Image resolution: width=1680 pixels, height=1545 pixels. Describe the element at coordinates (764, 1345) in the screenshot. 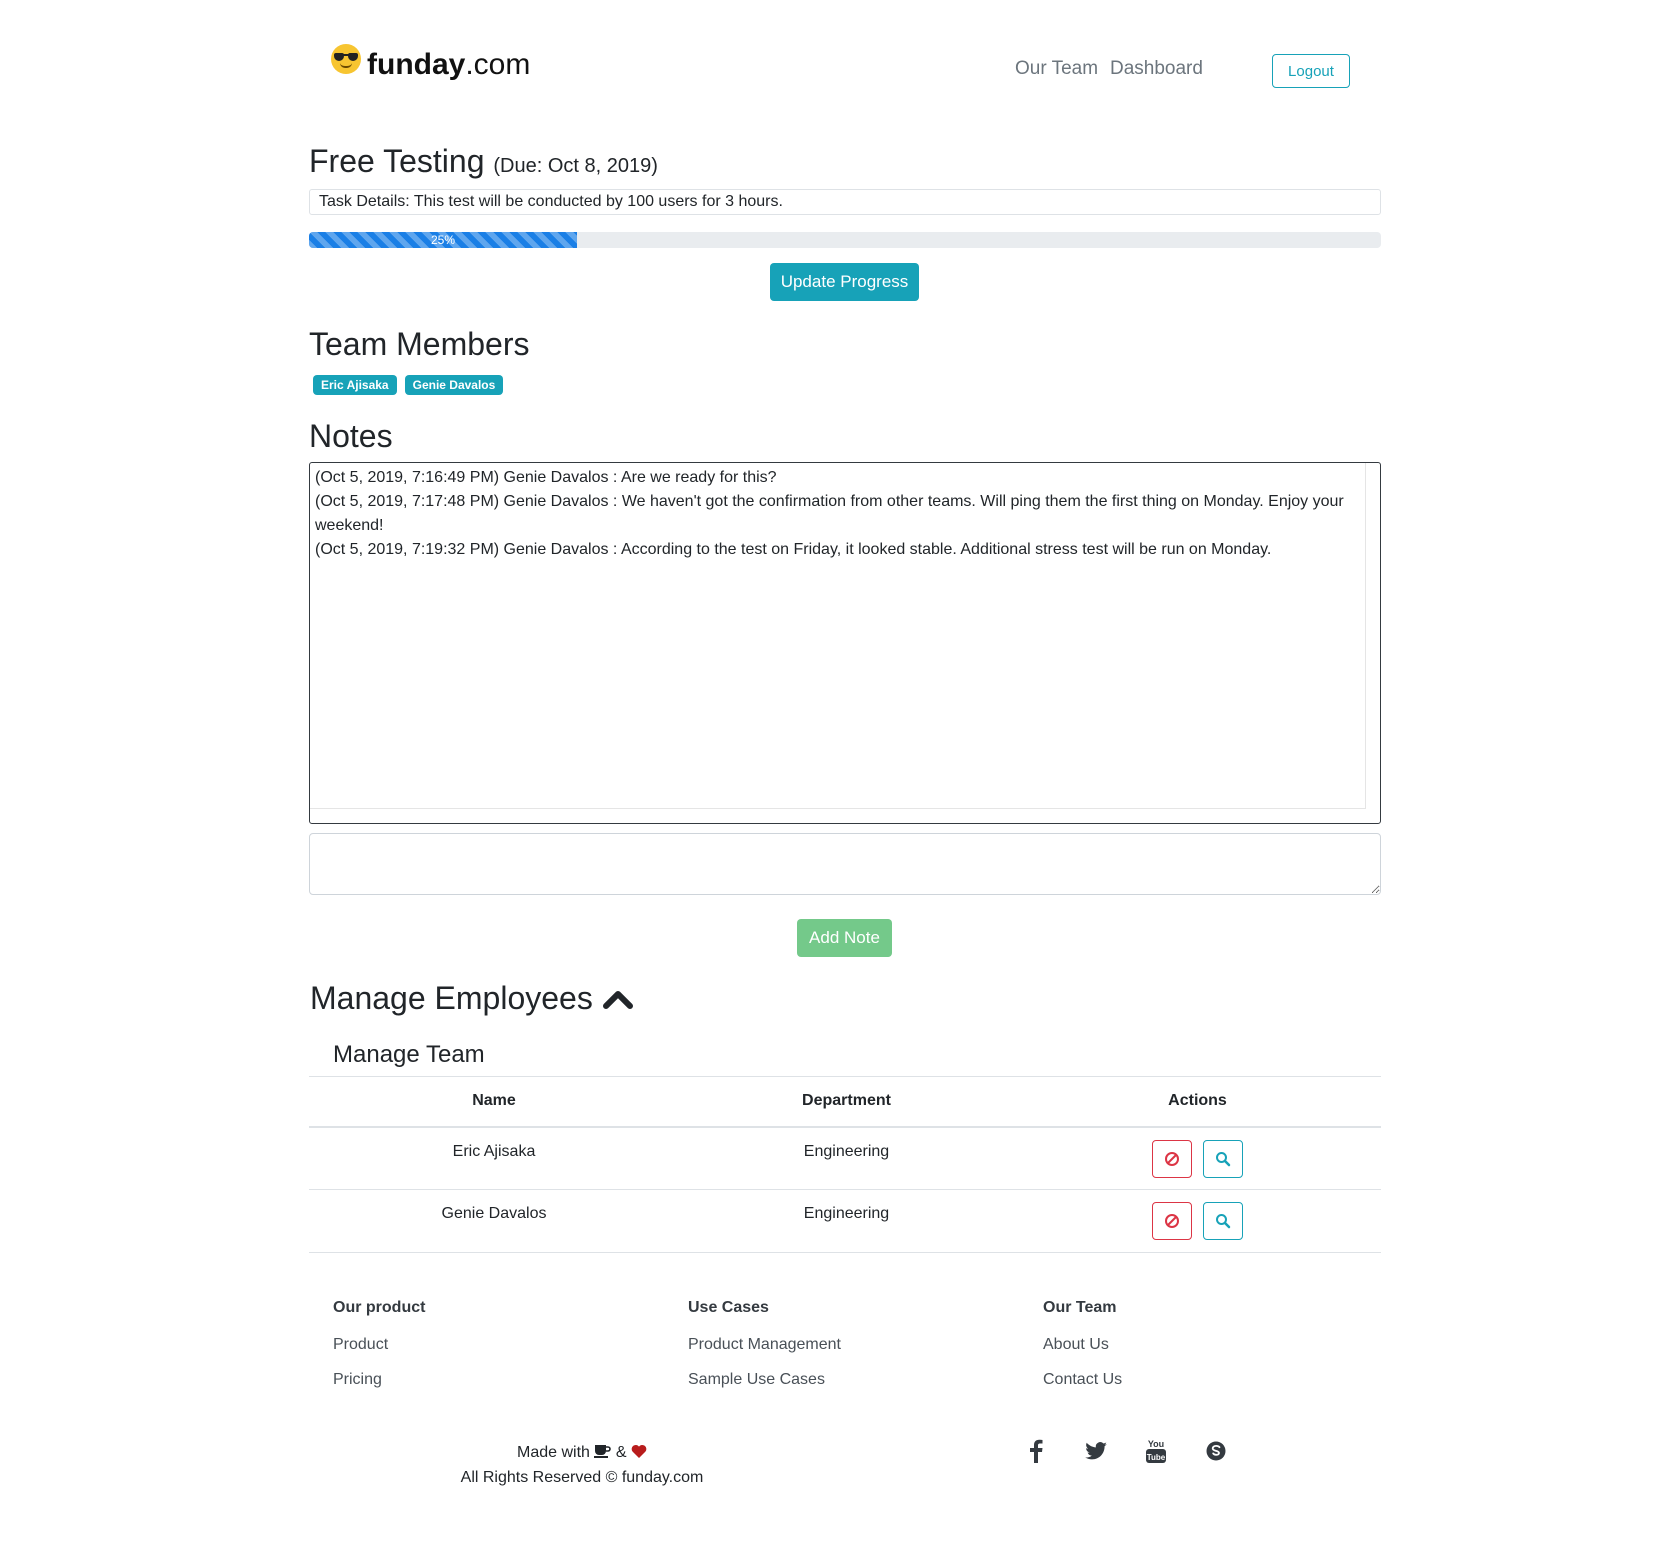

I see `footer-link-product-management: Product Management` at that location.